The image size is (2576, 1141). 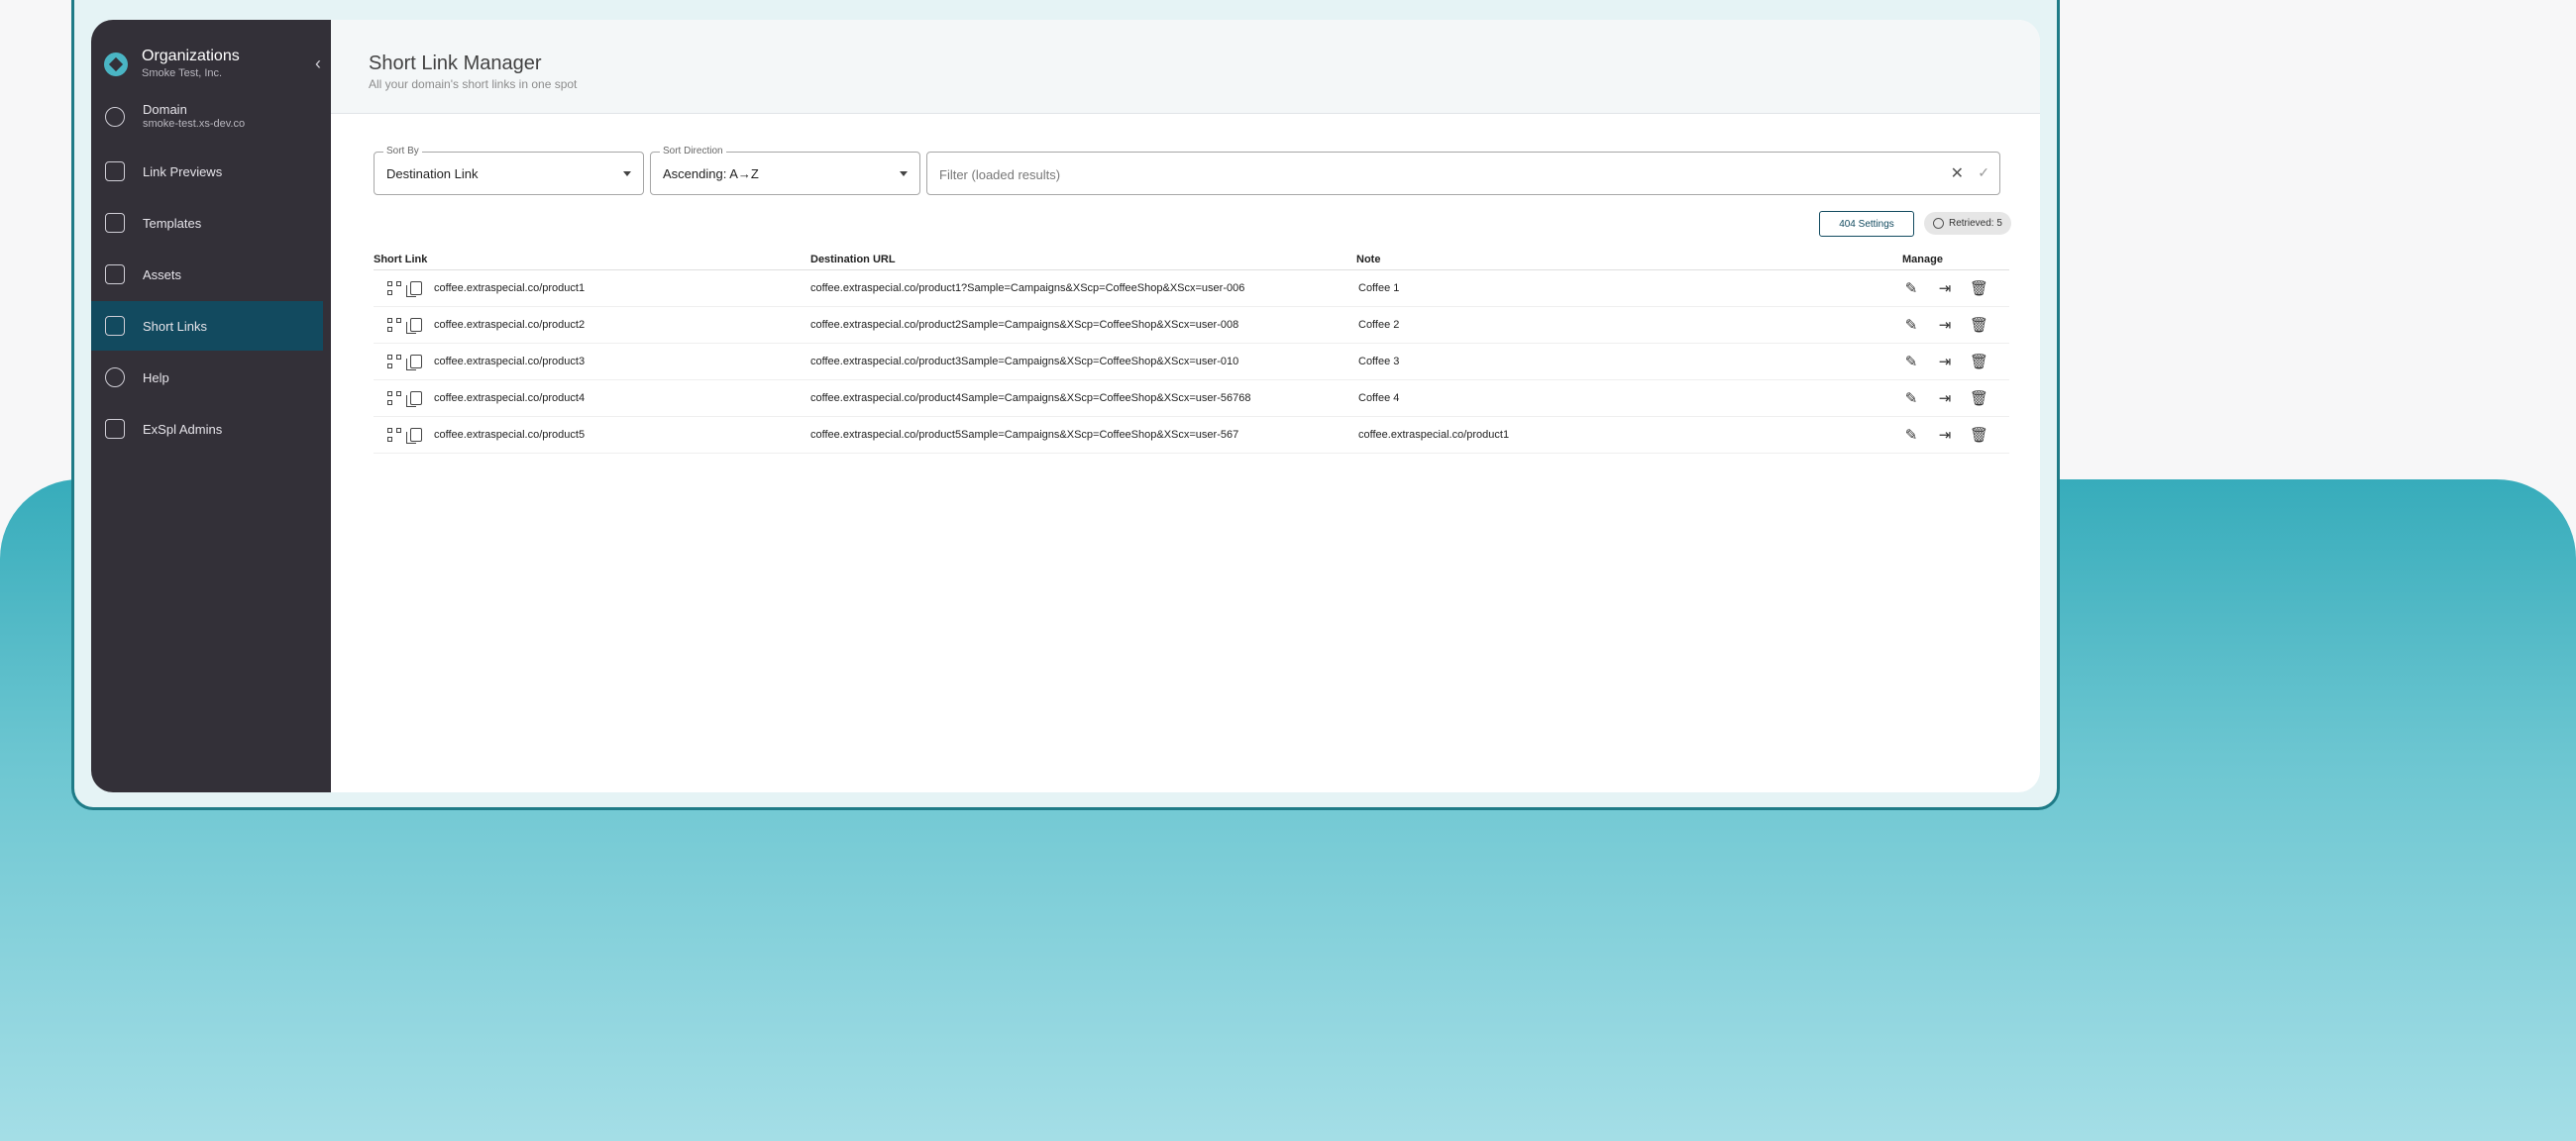 I want to click on retrieved-chip-label: Retrieved: 5, so click(x=1975, y=223).